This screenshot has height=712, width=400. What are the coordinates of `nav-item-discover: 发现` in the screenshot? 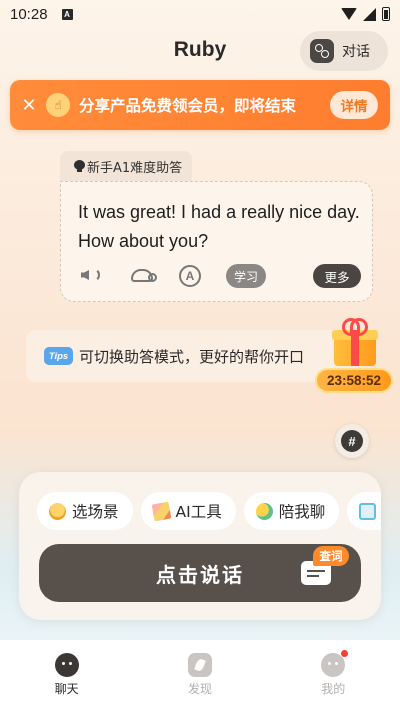 It's located at (200, 675).